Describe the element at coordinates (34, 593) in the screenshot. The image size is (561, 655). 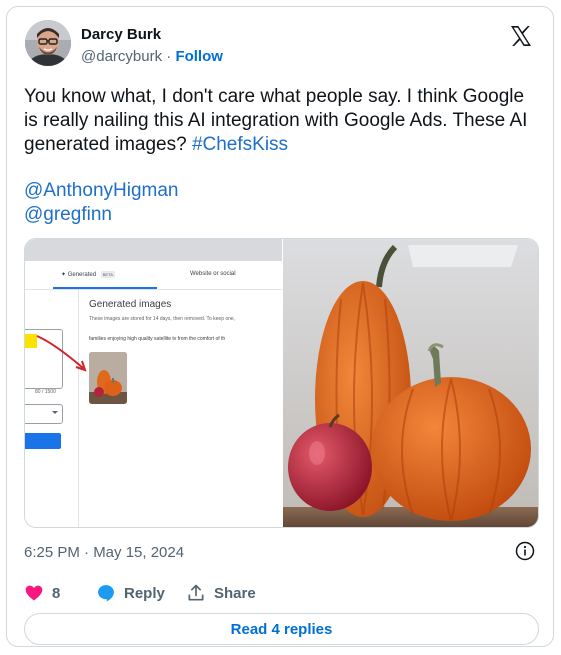
I see `heart-icon` at that location.